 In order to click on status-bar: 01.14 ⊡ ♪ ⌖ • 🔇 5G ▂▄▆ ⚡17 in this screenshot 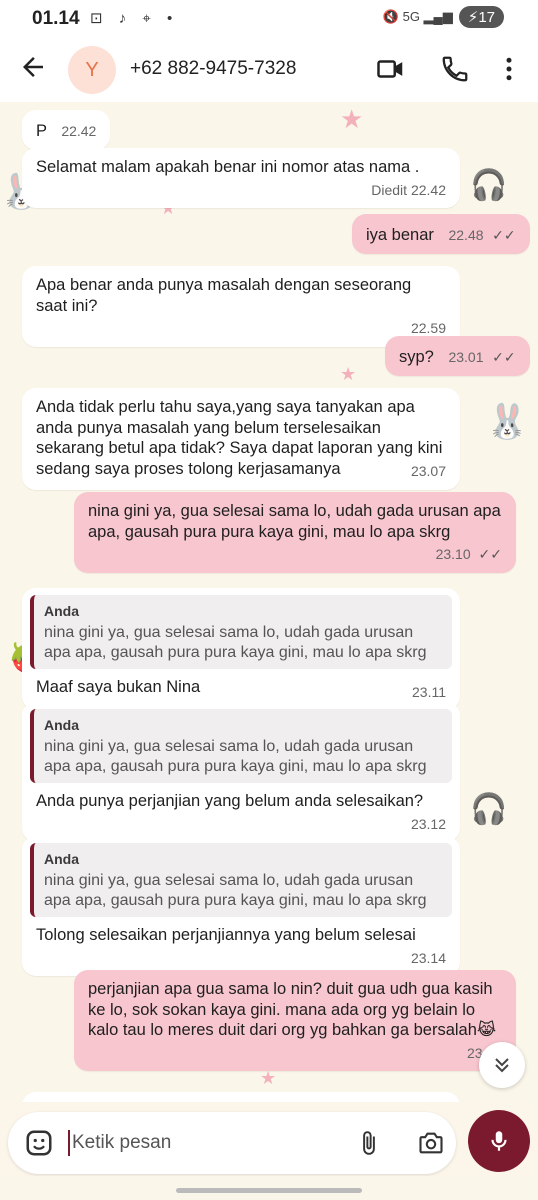, I will do `click(269, 18)`.